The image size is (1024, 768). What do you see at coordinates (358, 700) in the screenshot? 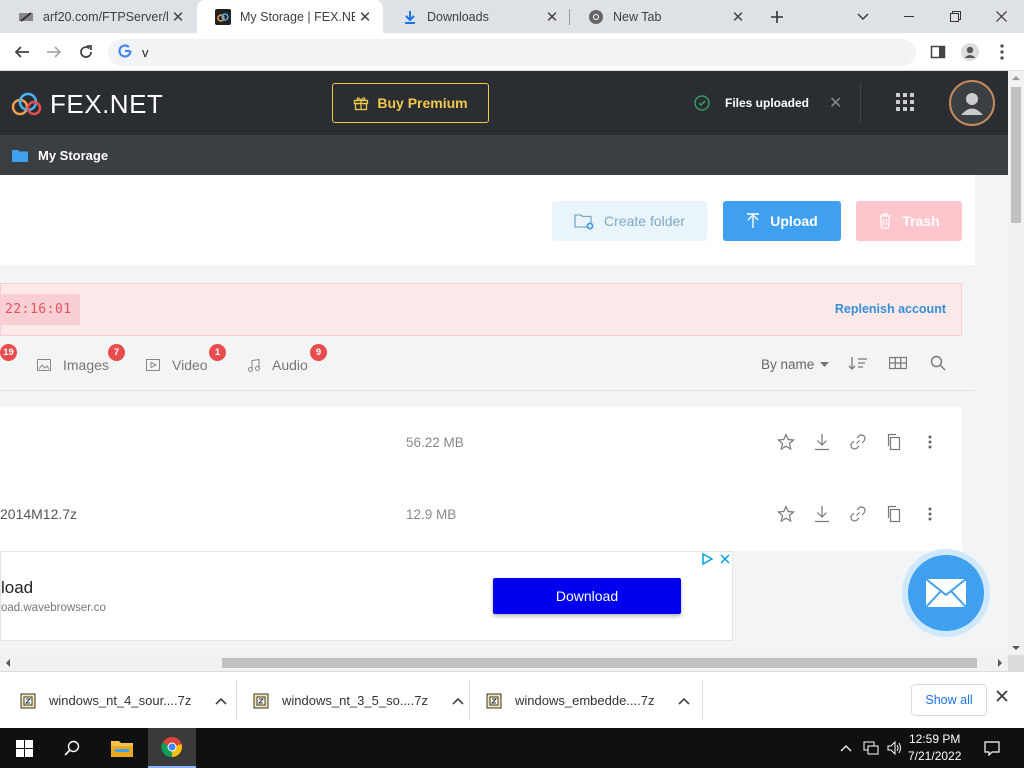
I see `download-item: windows_nt_3_5_so....7z` at bounding box center [358, 700].